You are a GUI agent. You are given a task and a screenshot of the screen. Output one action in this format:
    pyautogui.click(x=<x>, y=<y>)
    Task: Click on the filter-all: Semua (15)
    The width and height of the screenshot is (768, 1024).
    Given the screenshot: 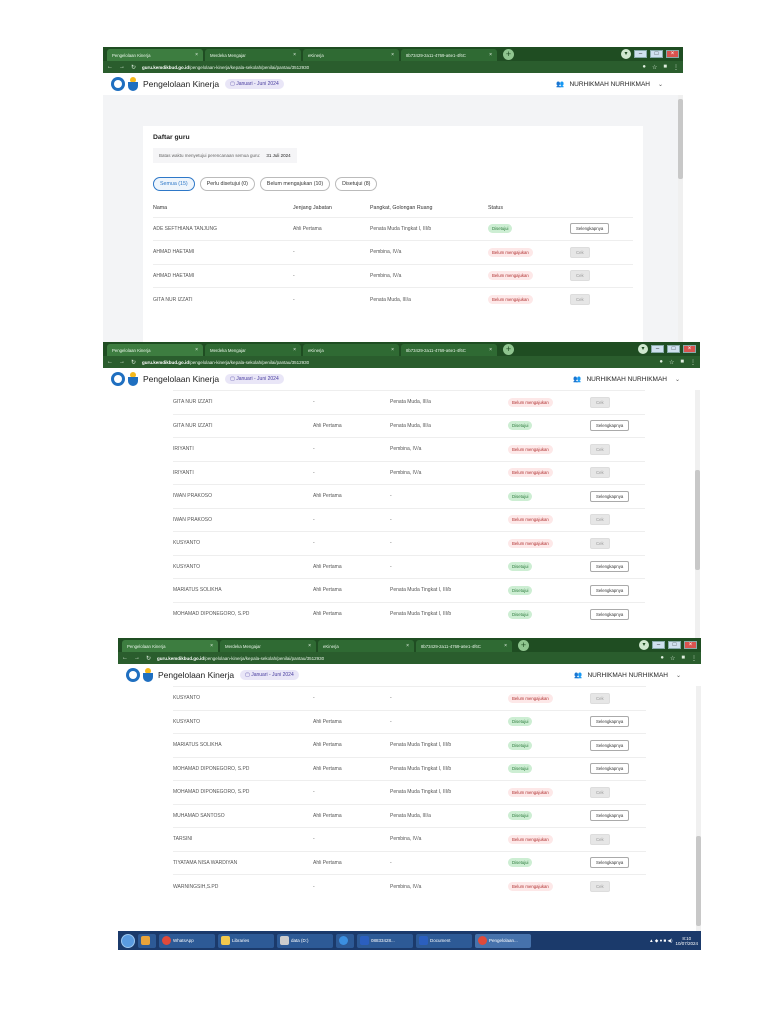 What is the action you would take?
    pyautogui.click(x=174, y=184)
    